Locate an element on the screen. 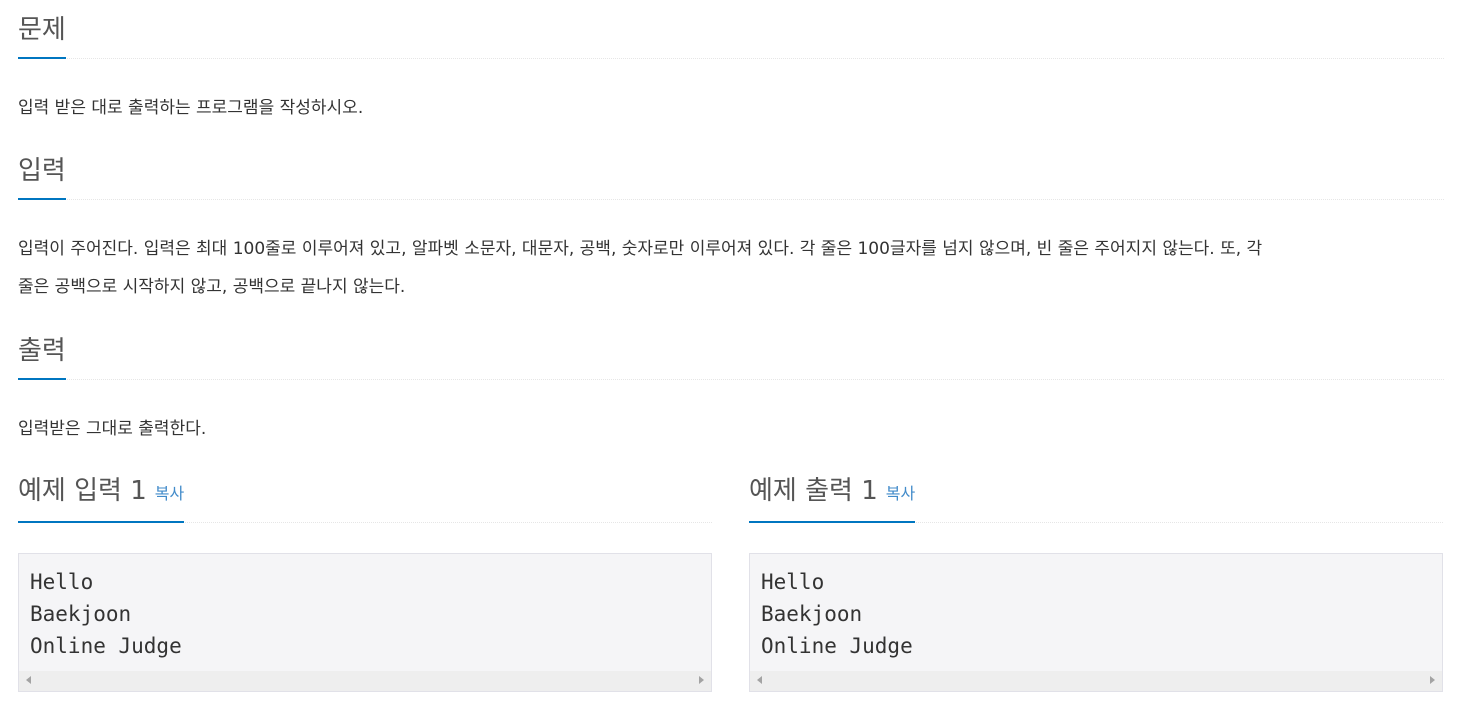  input-description-line-2: 줄은 공백으로 시작하지 않고, 공백으로 끝나지 않는다. is located at coordinates (212, 287).